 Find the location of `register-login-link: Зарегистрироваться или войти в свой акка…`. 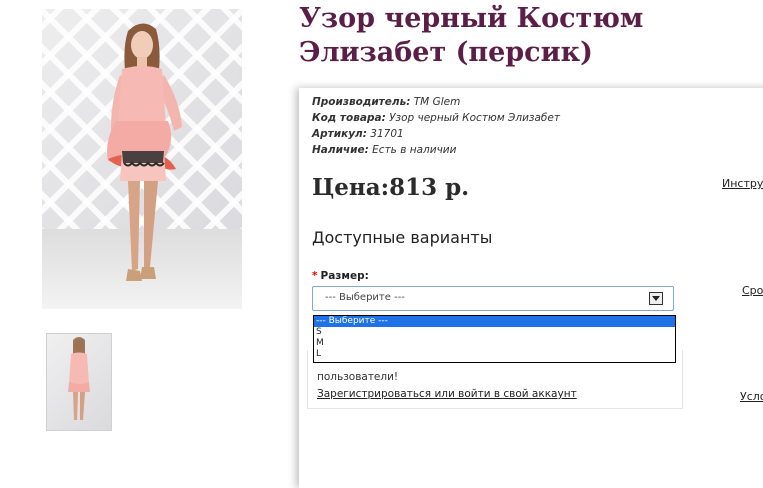

register-login-link: Зарегистрироваться или войти в свой акка… is located at coordinates (447, 394).